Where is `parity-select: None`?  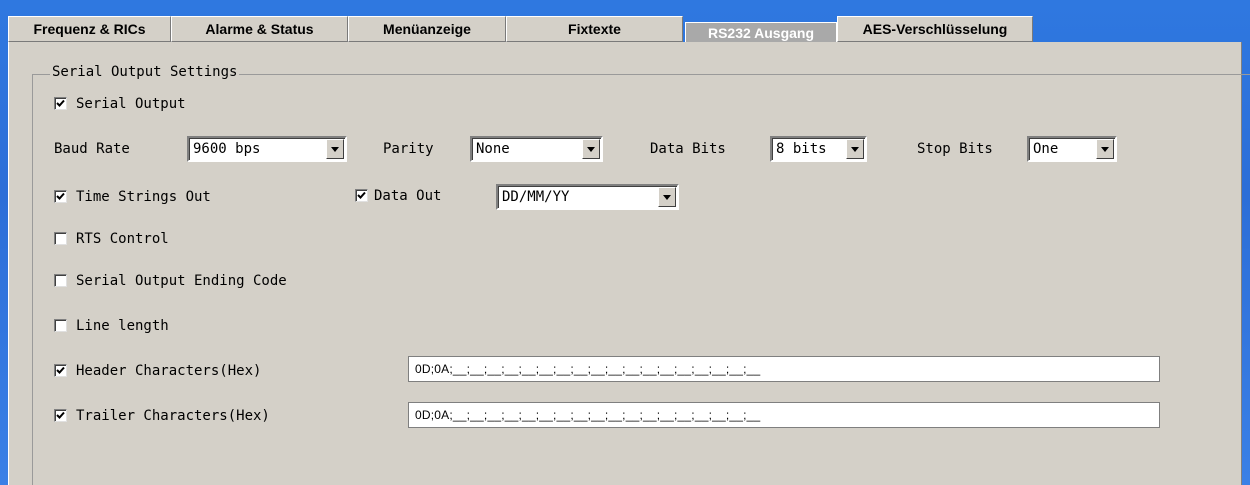 parity-select: None is located at coordinates (536, 149).